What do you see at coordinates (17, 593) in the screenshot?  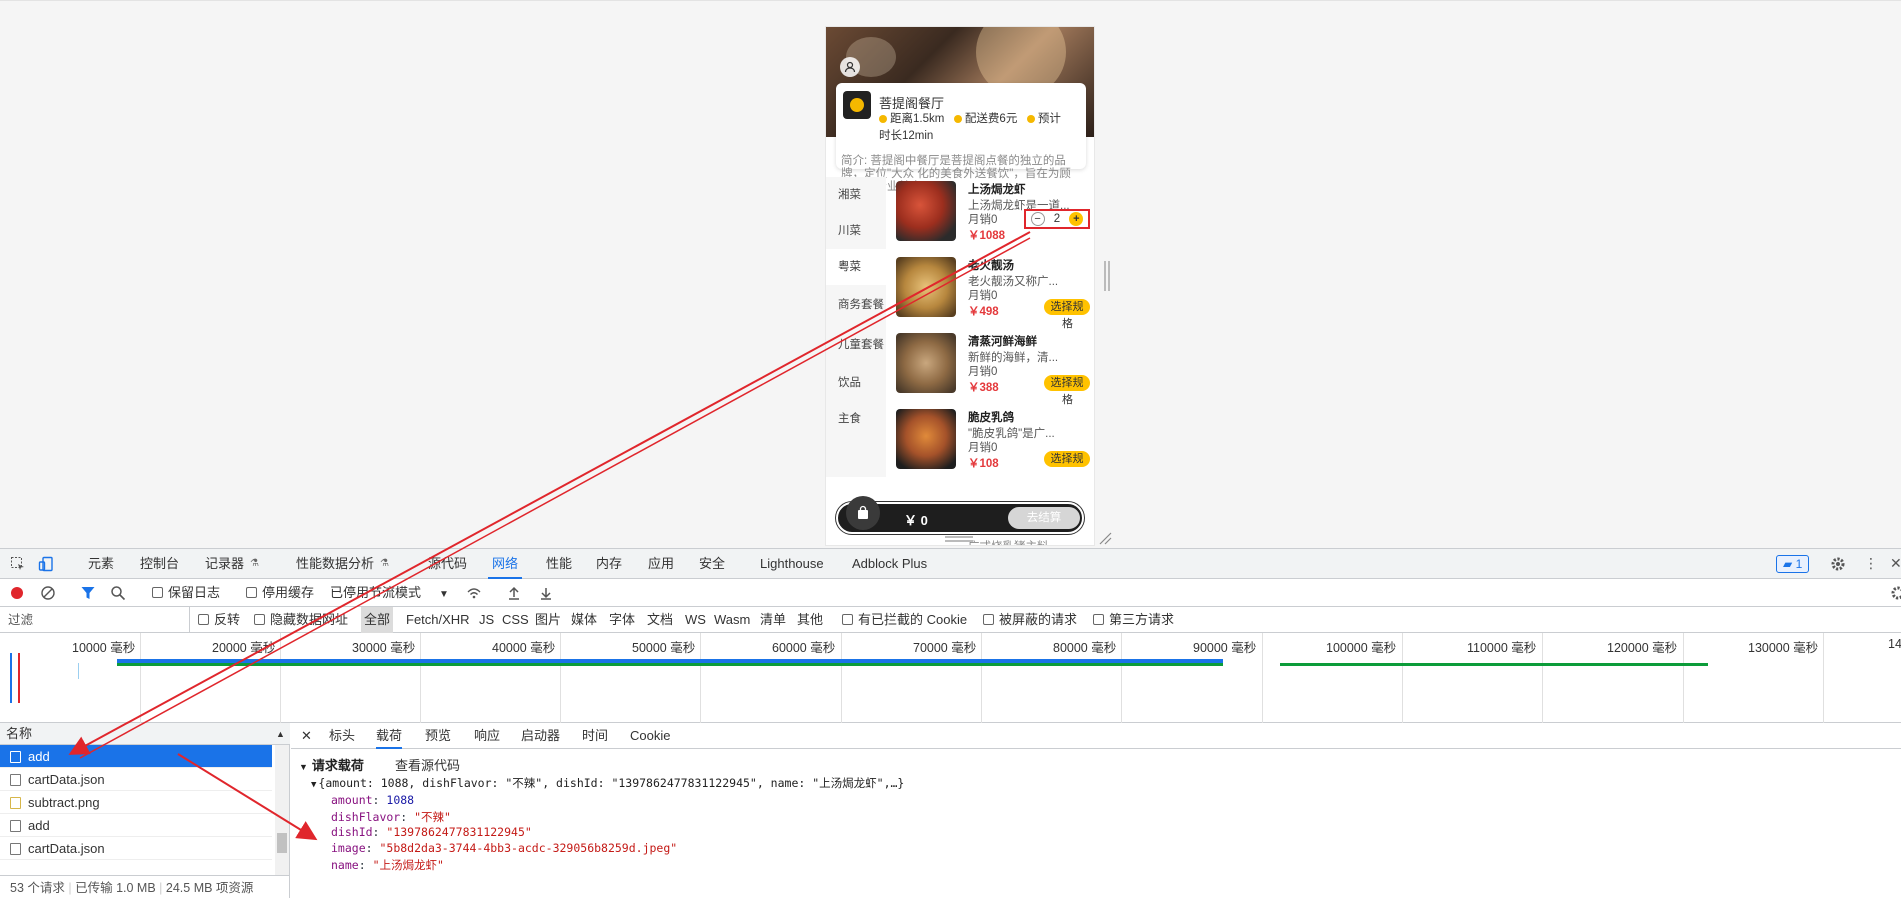 I see `record-icon` at bounding box center [17, 593].